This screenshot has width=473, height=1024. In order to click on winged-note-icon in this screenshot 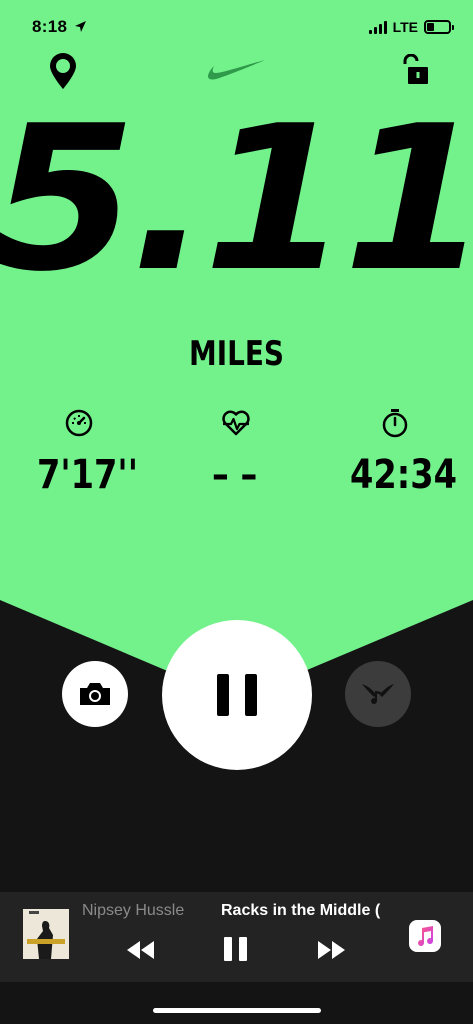, I will do `click(378, 694)`.